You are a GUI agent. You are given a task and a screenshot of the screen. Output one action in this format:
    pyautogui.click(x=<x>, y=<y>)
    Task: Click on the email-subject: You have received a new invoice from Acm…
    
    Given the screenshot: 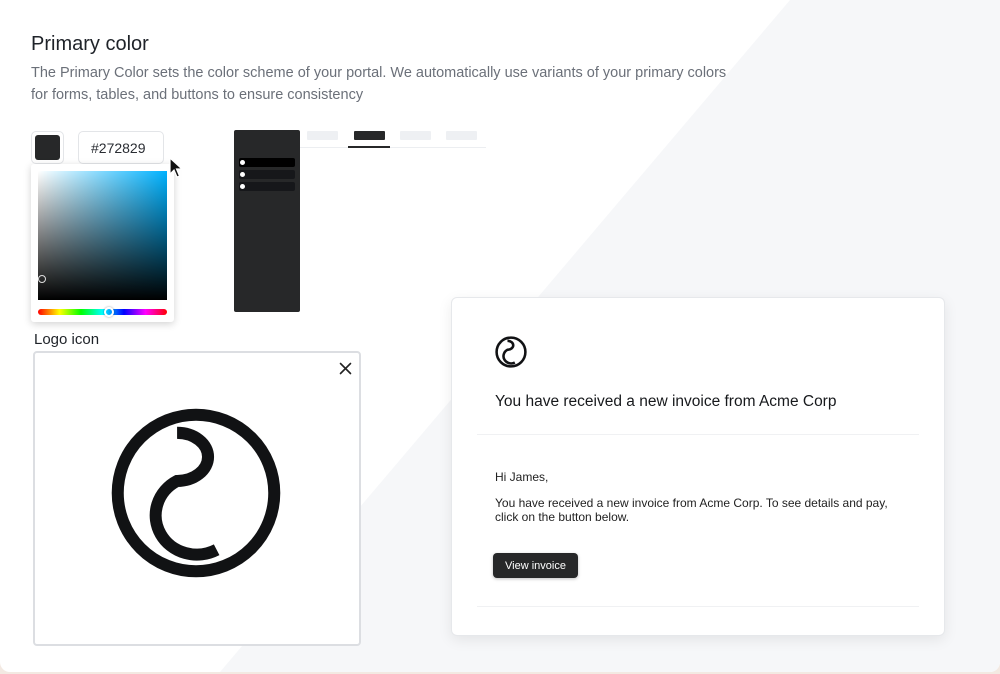 What is the action you would take?
    pyautogui.click(x=666, y=401)
    